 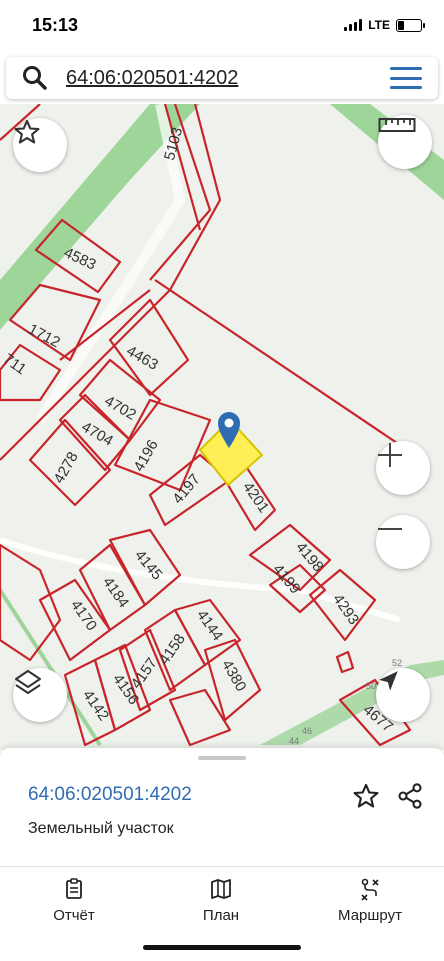 What do you see at coordinates (209, 625) in the screenshot?
I see `plot-label: 4144` at bounding box center [209, 625].